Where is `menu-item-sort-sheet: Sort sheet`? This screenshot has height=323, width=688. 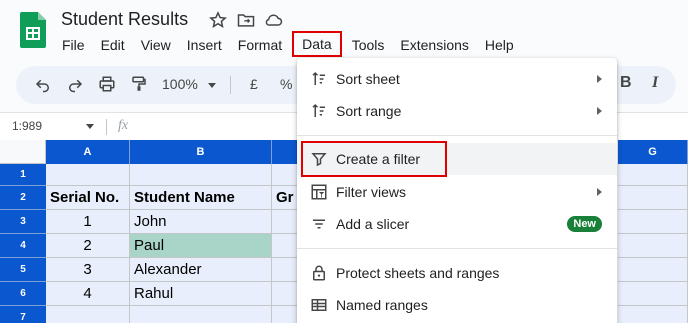
menu-item-sort-sheet: Sort sheet is located at coordinates (457, 79).